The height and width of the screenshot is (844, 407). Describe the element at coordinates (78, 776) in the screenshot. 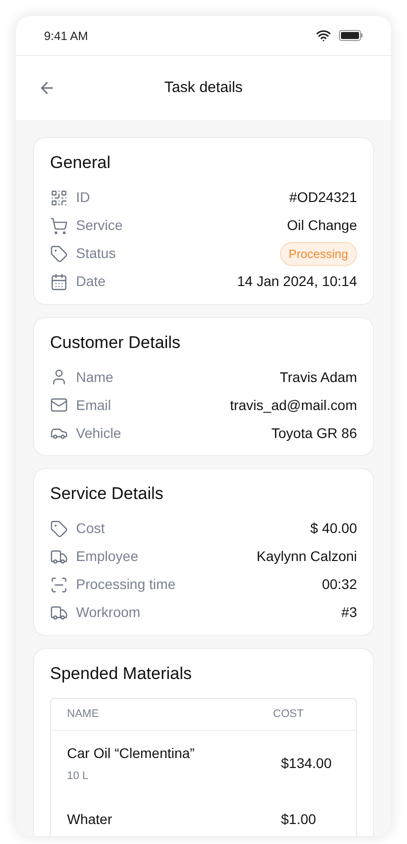

I see `material-amount: 10 L` at that location.